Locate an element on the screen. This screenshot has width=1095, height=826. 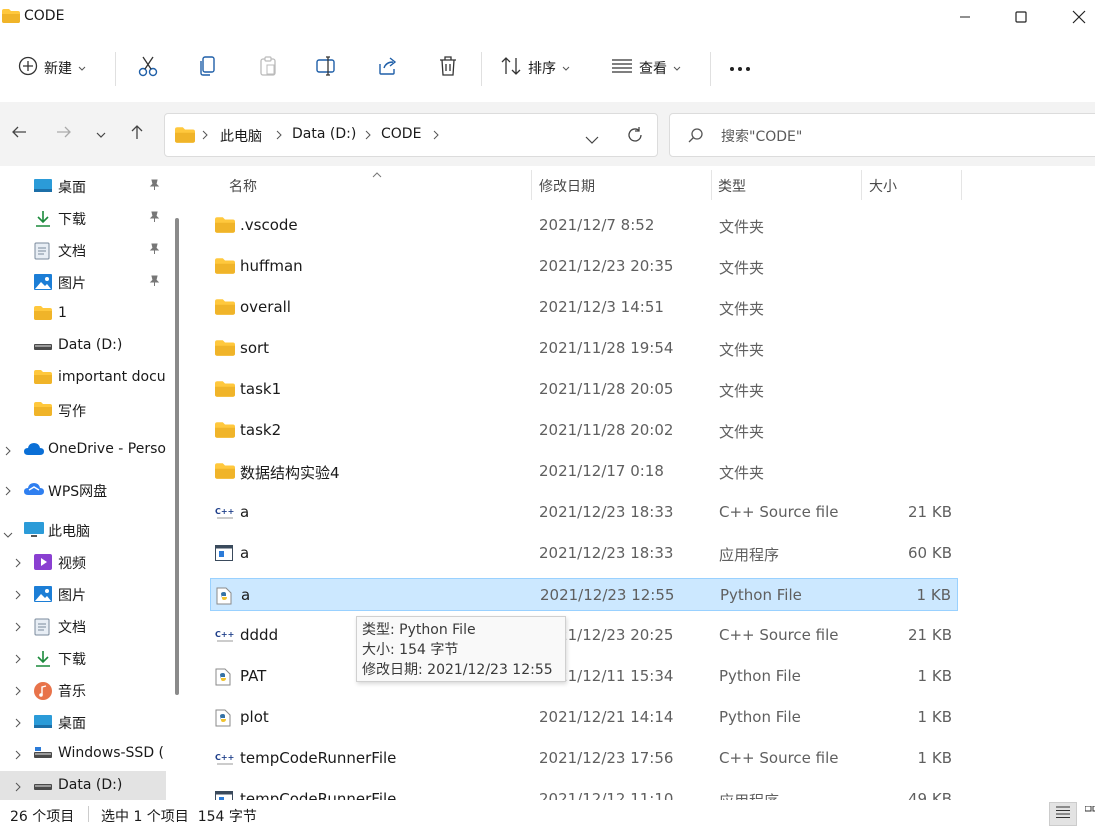
sidebar-item-important-docs: important docu is located at coordinates (83, 378).